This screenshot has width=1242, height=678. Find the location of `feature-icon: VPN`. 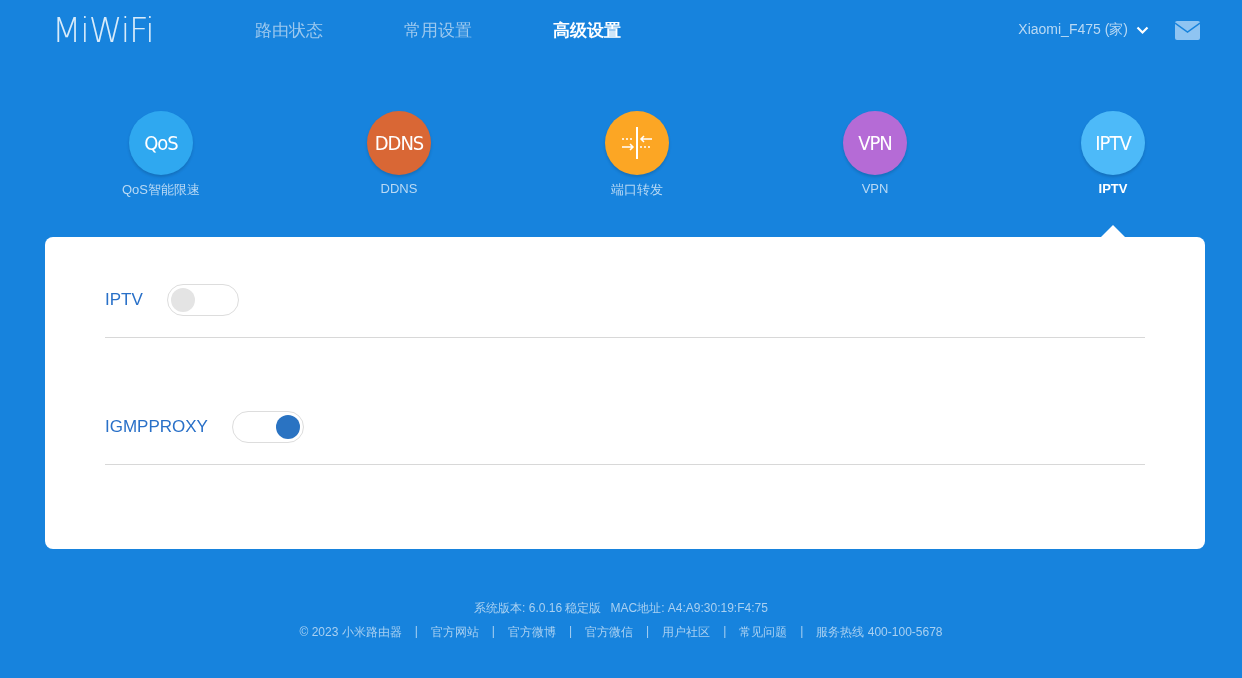

feature-icon: VPN is located at coordinates (875, 143).